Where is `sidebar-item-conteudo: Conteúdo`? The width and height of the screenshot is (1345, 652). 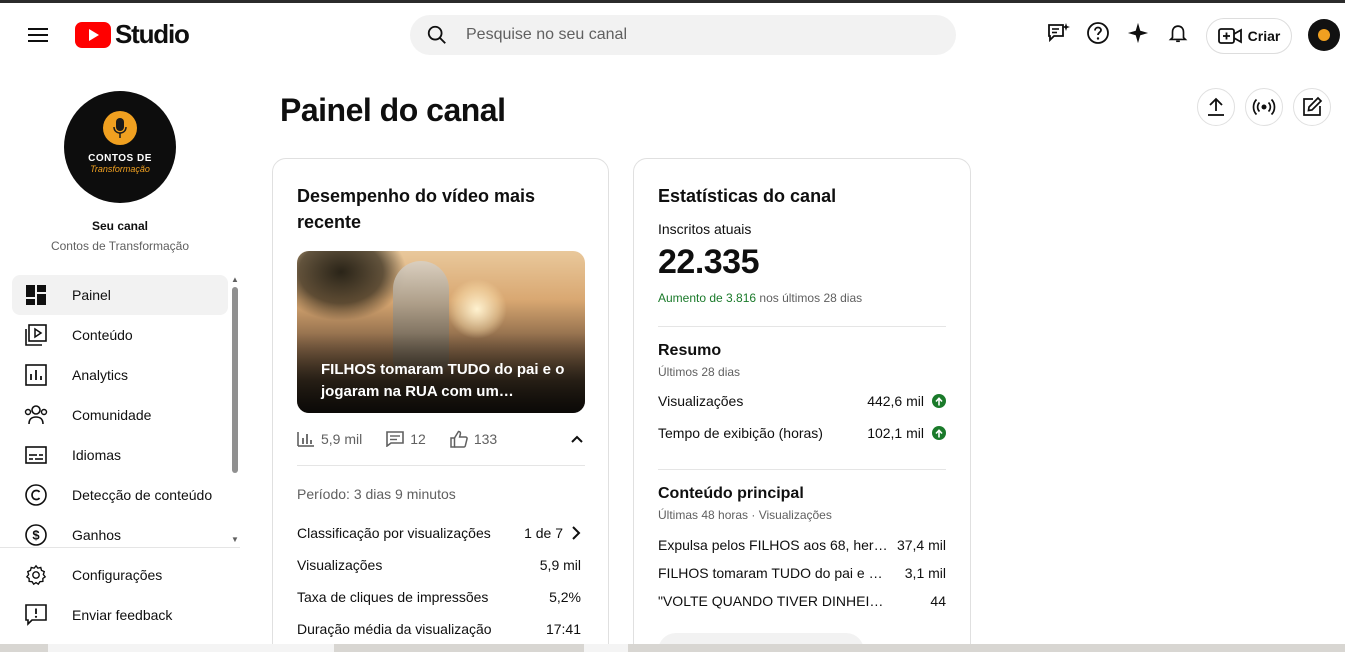
sidebar-item-conteudo: Conteúdo is located at coordinates (120, 335).